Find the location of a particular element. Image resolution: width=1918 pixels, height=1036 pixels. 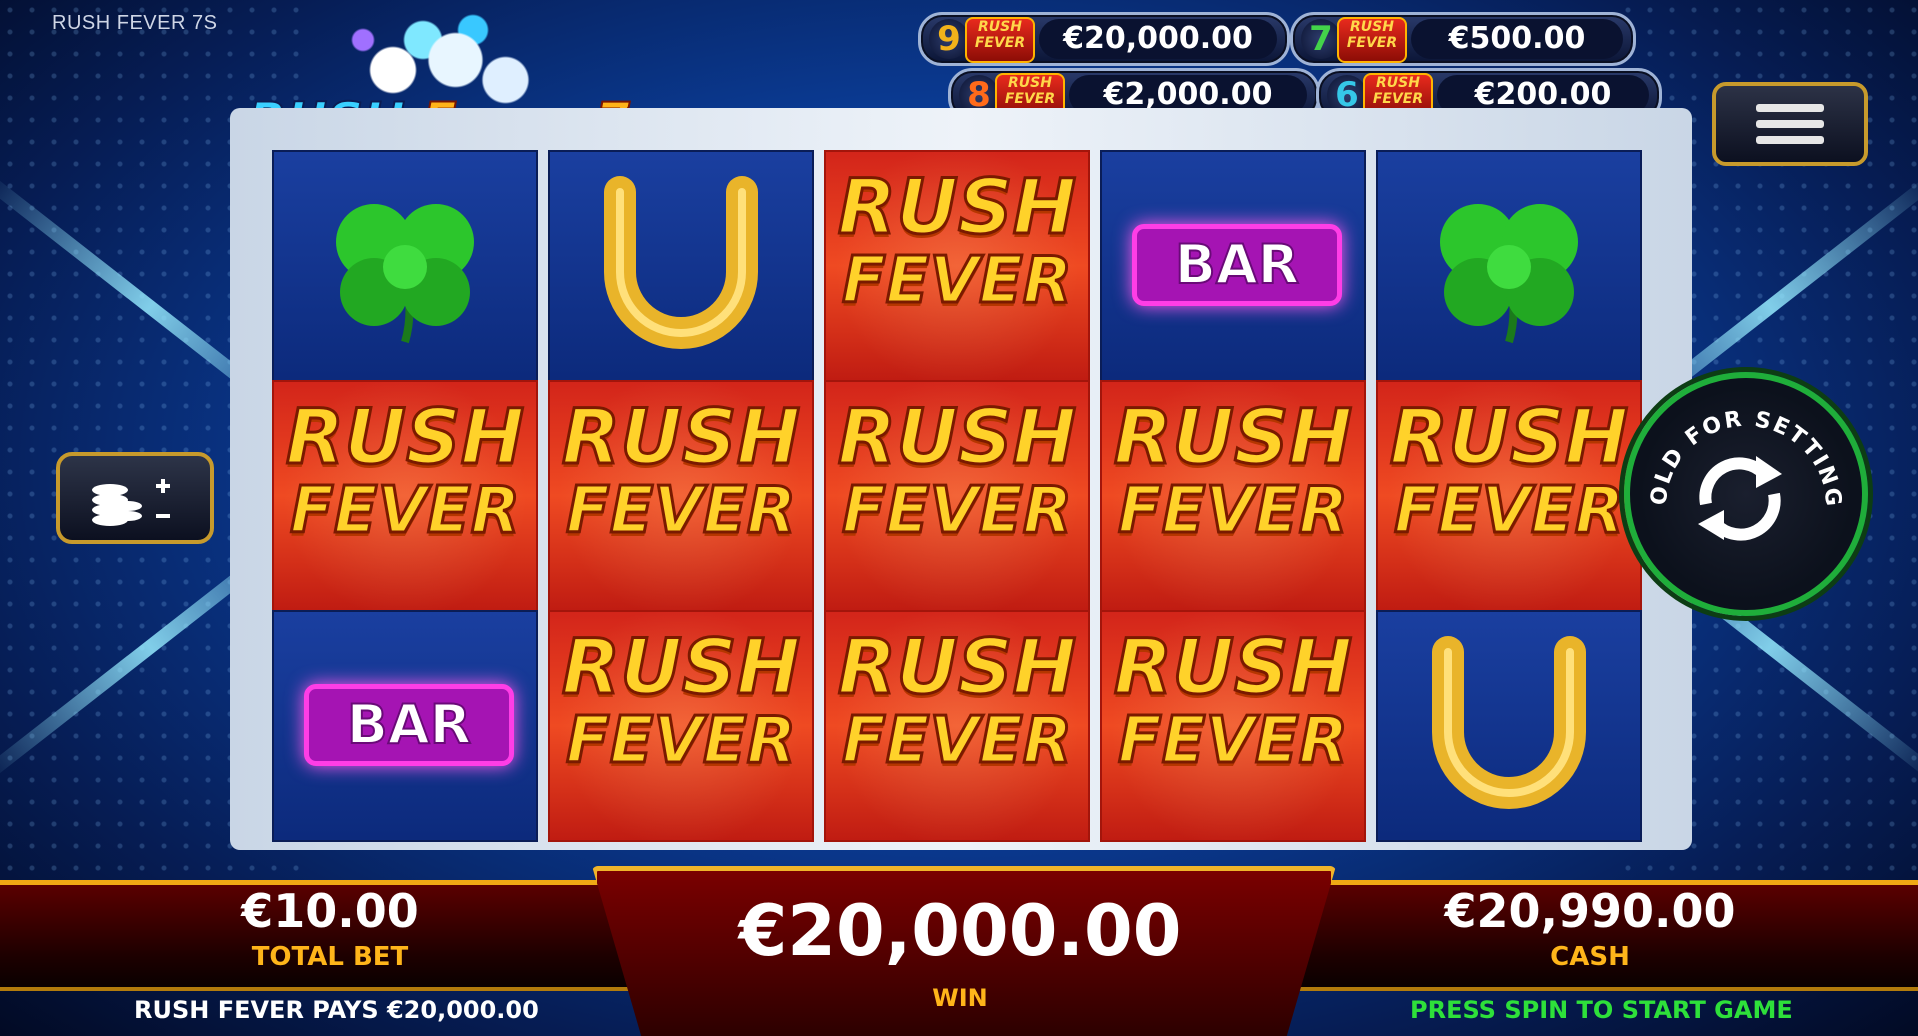

prize-row-9: 9 RUSH FEVER €20,000.00 is located at coordinates (1104, 39).